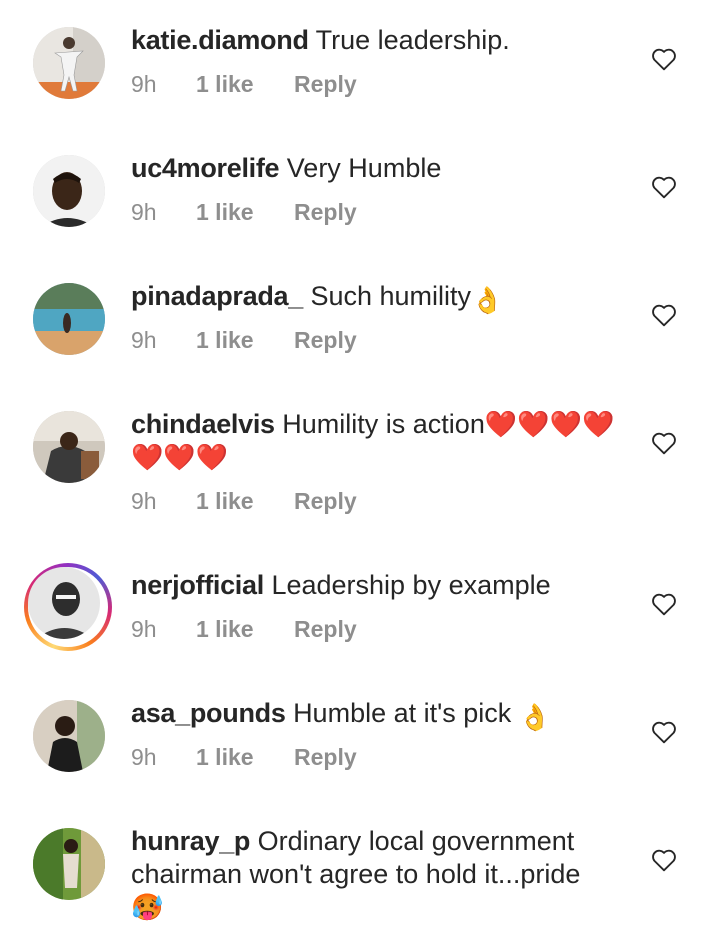 The height and width of the screenshot is (927, 720). I want to click on comment-text: asa_pounds Humble at it's pick 👌, so click(381, 715).